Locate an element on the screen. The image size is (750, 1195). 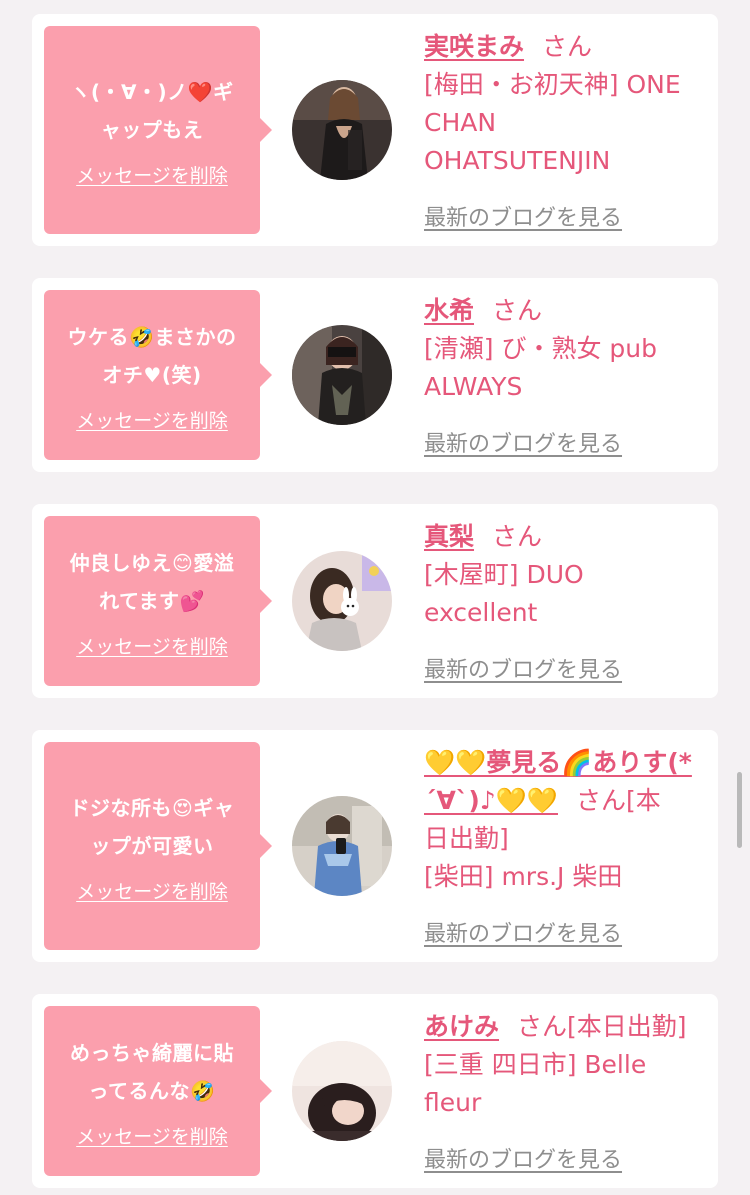
name-line: あけみ さん[本日出勤] is located at coordinates (569, 1027).